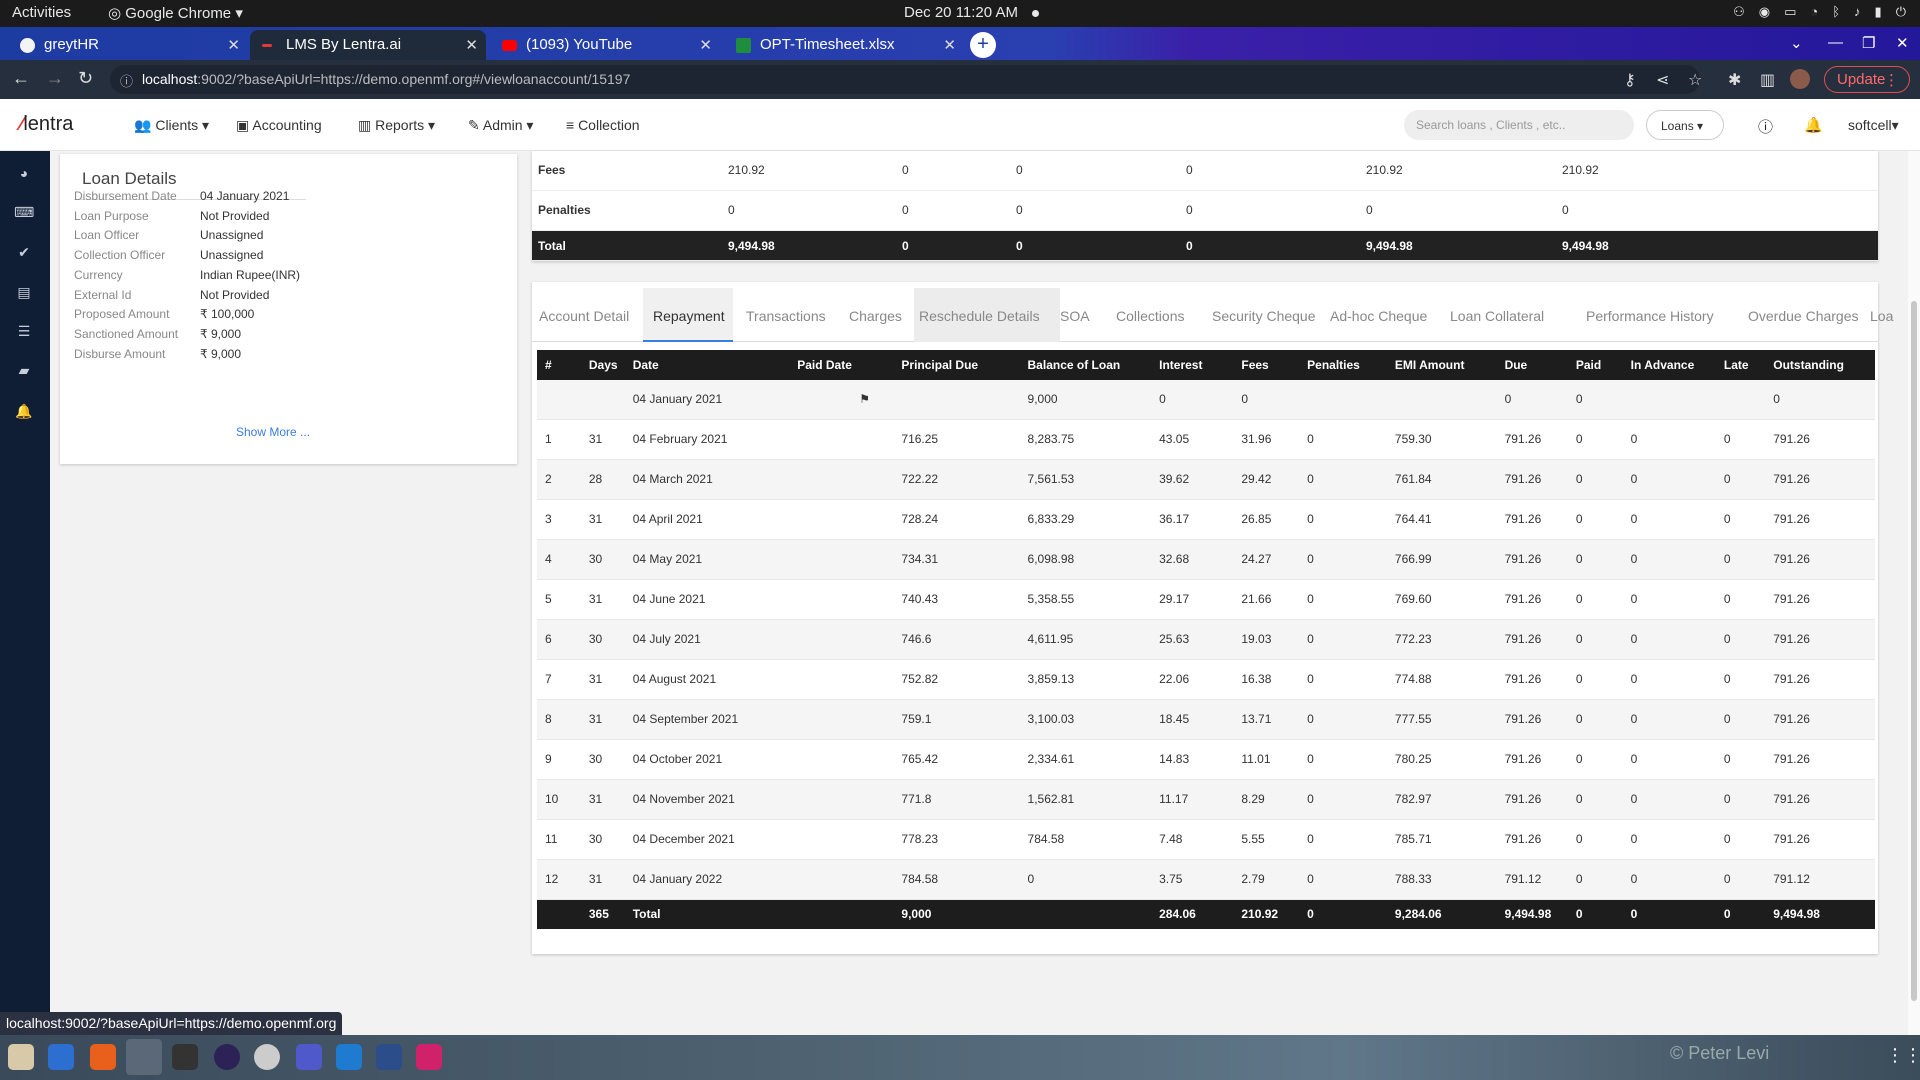 The width and height of the screenshot is (1920, 1080). I want to click on maximize-icon: ❐, so click(1868, 43).